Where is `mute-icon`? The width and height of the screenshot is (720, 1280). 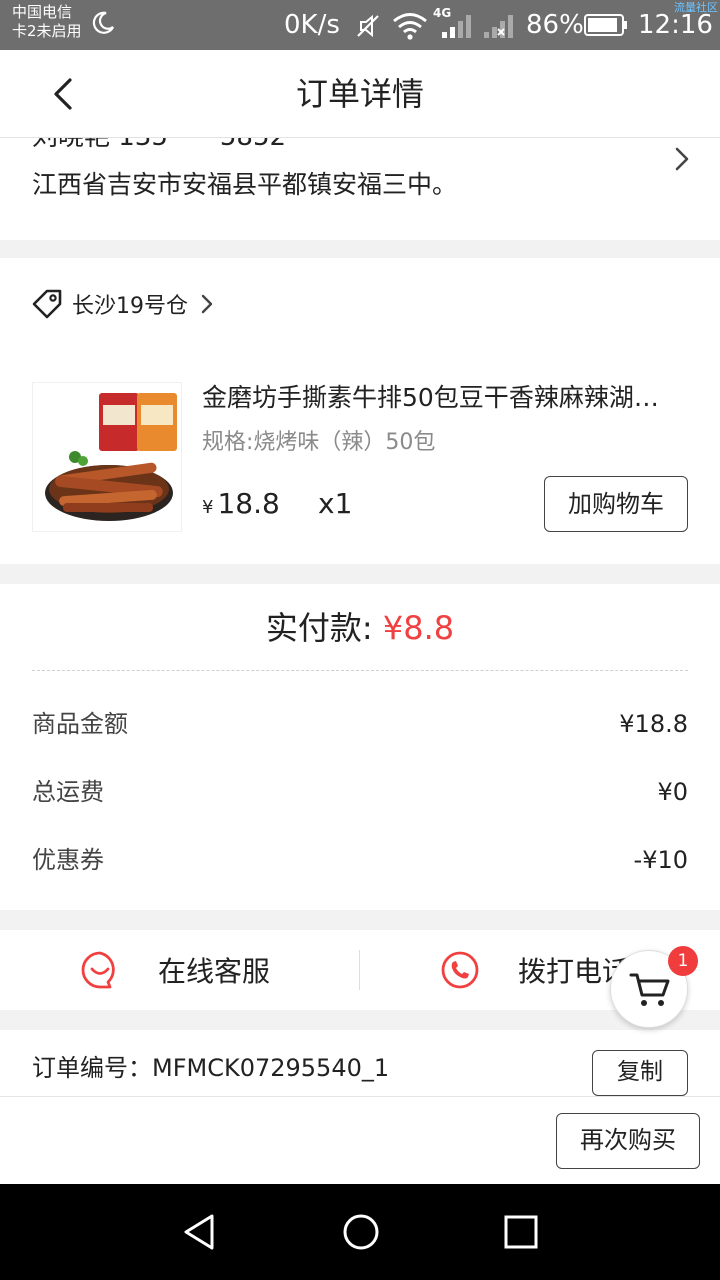 mute-icon is located at coordinates (368, 26).